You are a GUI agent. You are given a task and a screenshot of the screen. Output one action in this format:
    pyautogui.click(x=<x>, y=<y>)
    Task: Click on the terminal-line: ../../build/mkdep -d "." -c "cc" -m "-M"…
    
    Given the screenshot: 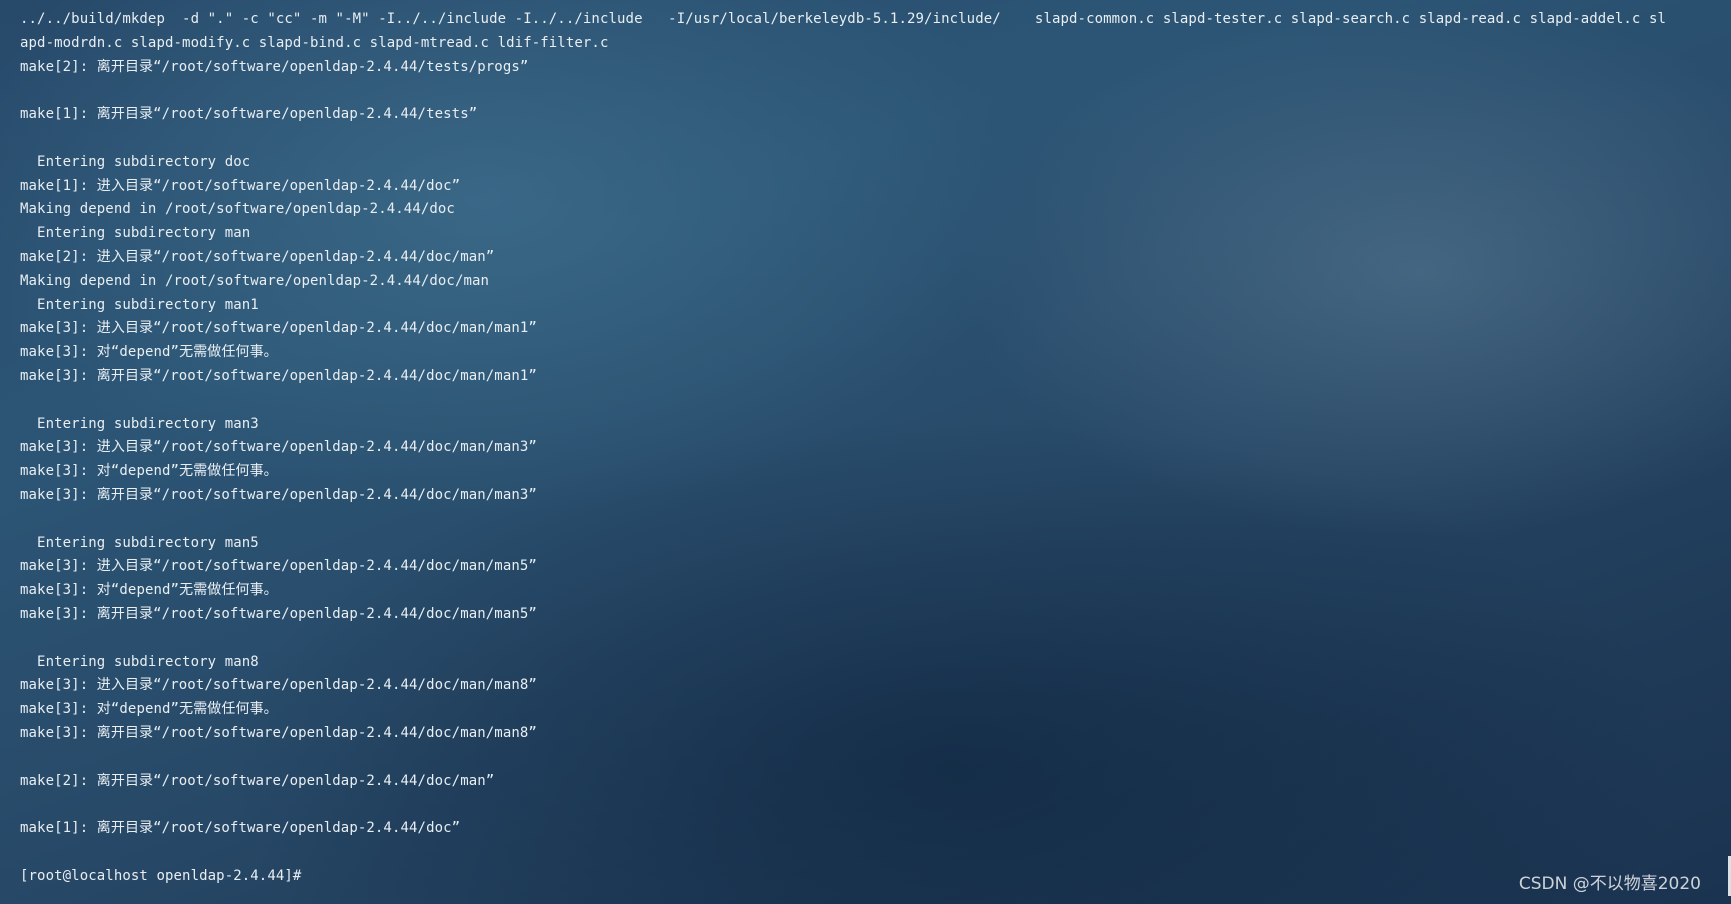 What is the action you would take?
    pyautogui.click(x=843, y=19)
    